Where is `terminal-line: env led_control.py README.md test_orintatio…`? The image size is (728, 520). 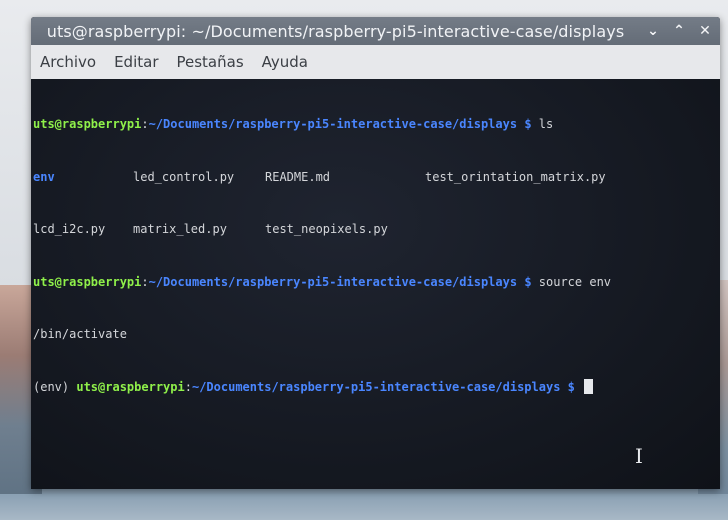 terminal-line: env led_control.py README.md test_orintatio… is located at coordinates (376, 178).